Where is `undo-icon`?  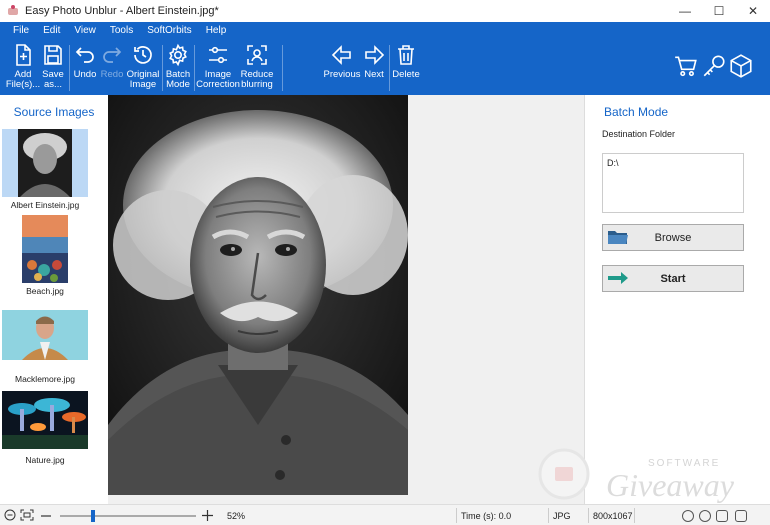 undo-icon is located at coordinates (84, 55).